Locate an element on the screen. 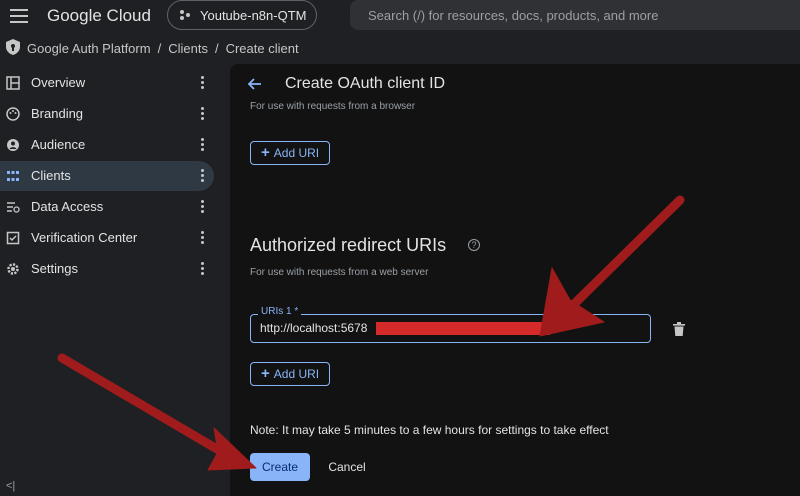 The width and height of the screenshot is (800, 496). collapse-sidebar-icon: <| is located at coordinates (10, 486).